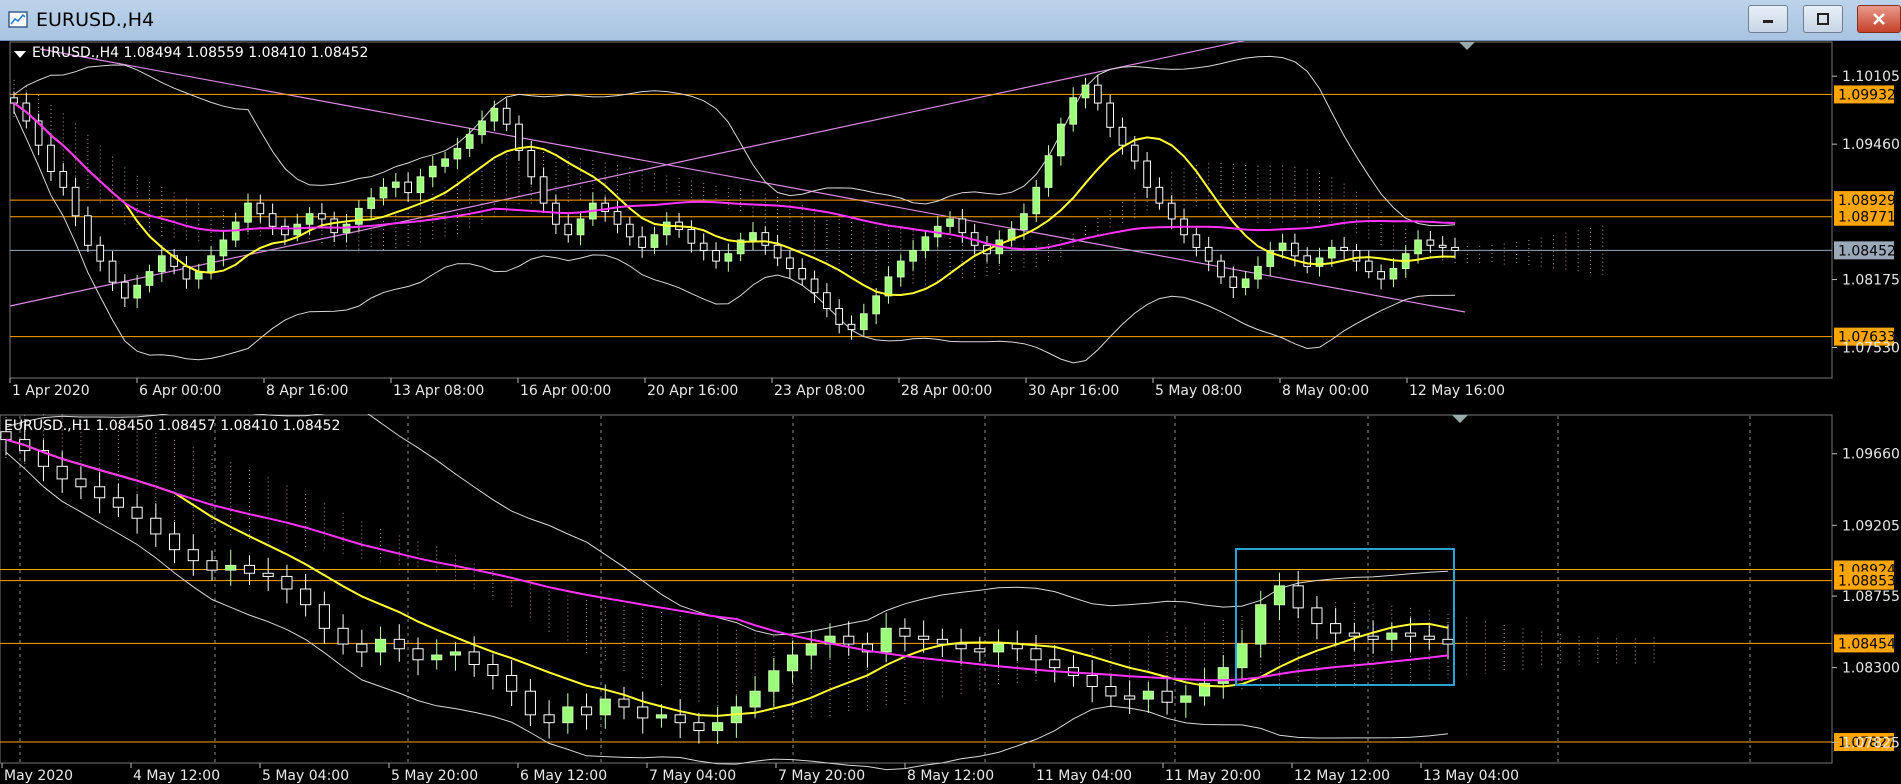 The height and width of the screenshot is (784, 1901). I want to click on time-label: 30 Apr 16:00, so click(1073, 391).